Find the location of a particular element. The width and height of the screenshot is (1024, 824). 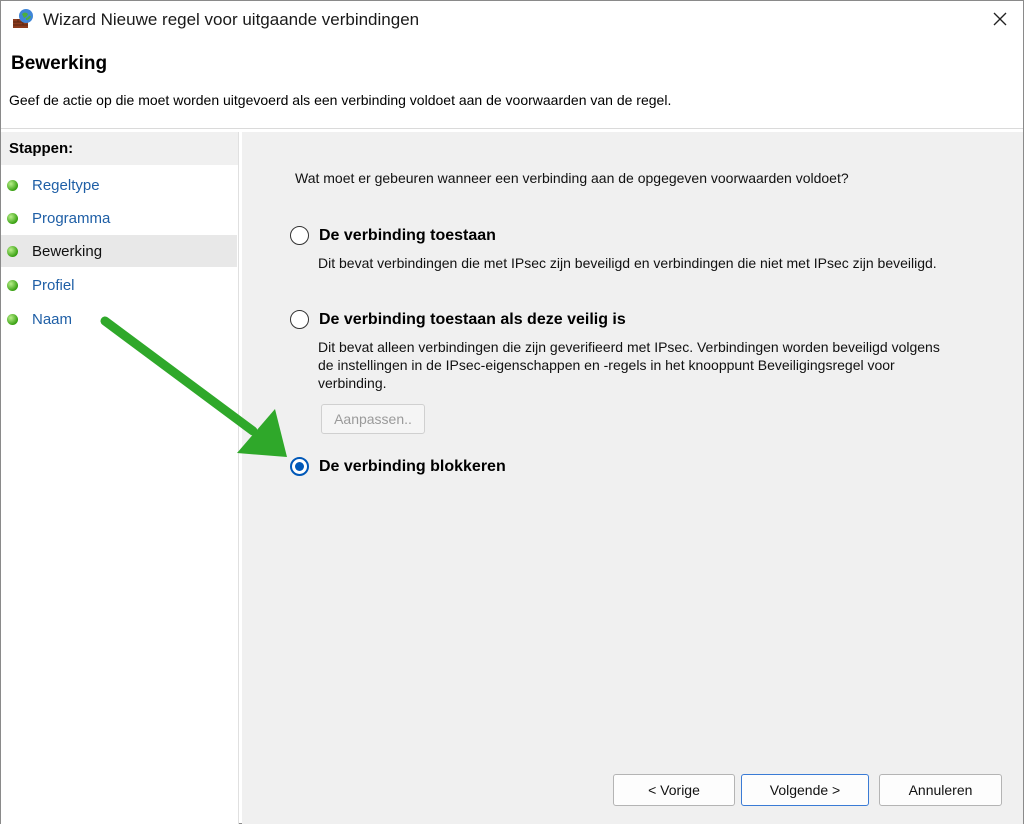

option-block-connection: De verbinding blokkeren is located at coordinates (398, 466).